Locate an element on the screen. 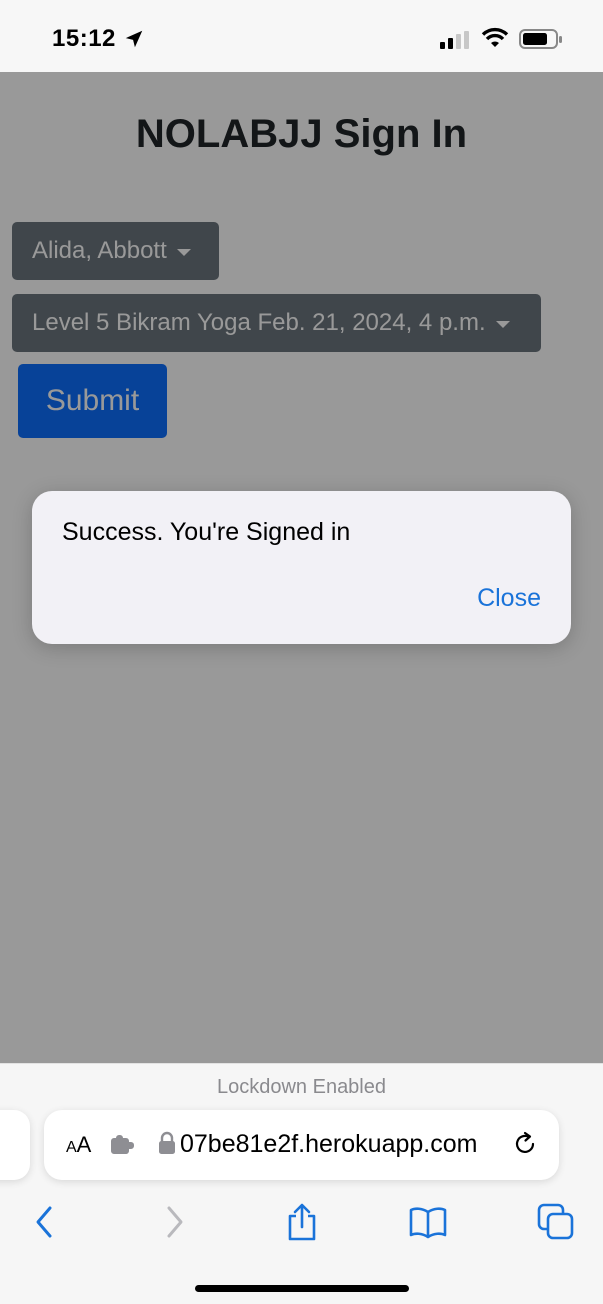 The image size is (603, 1304). wifi-icon is located at coordinates (495, 37).